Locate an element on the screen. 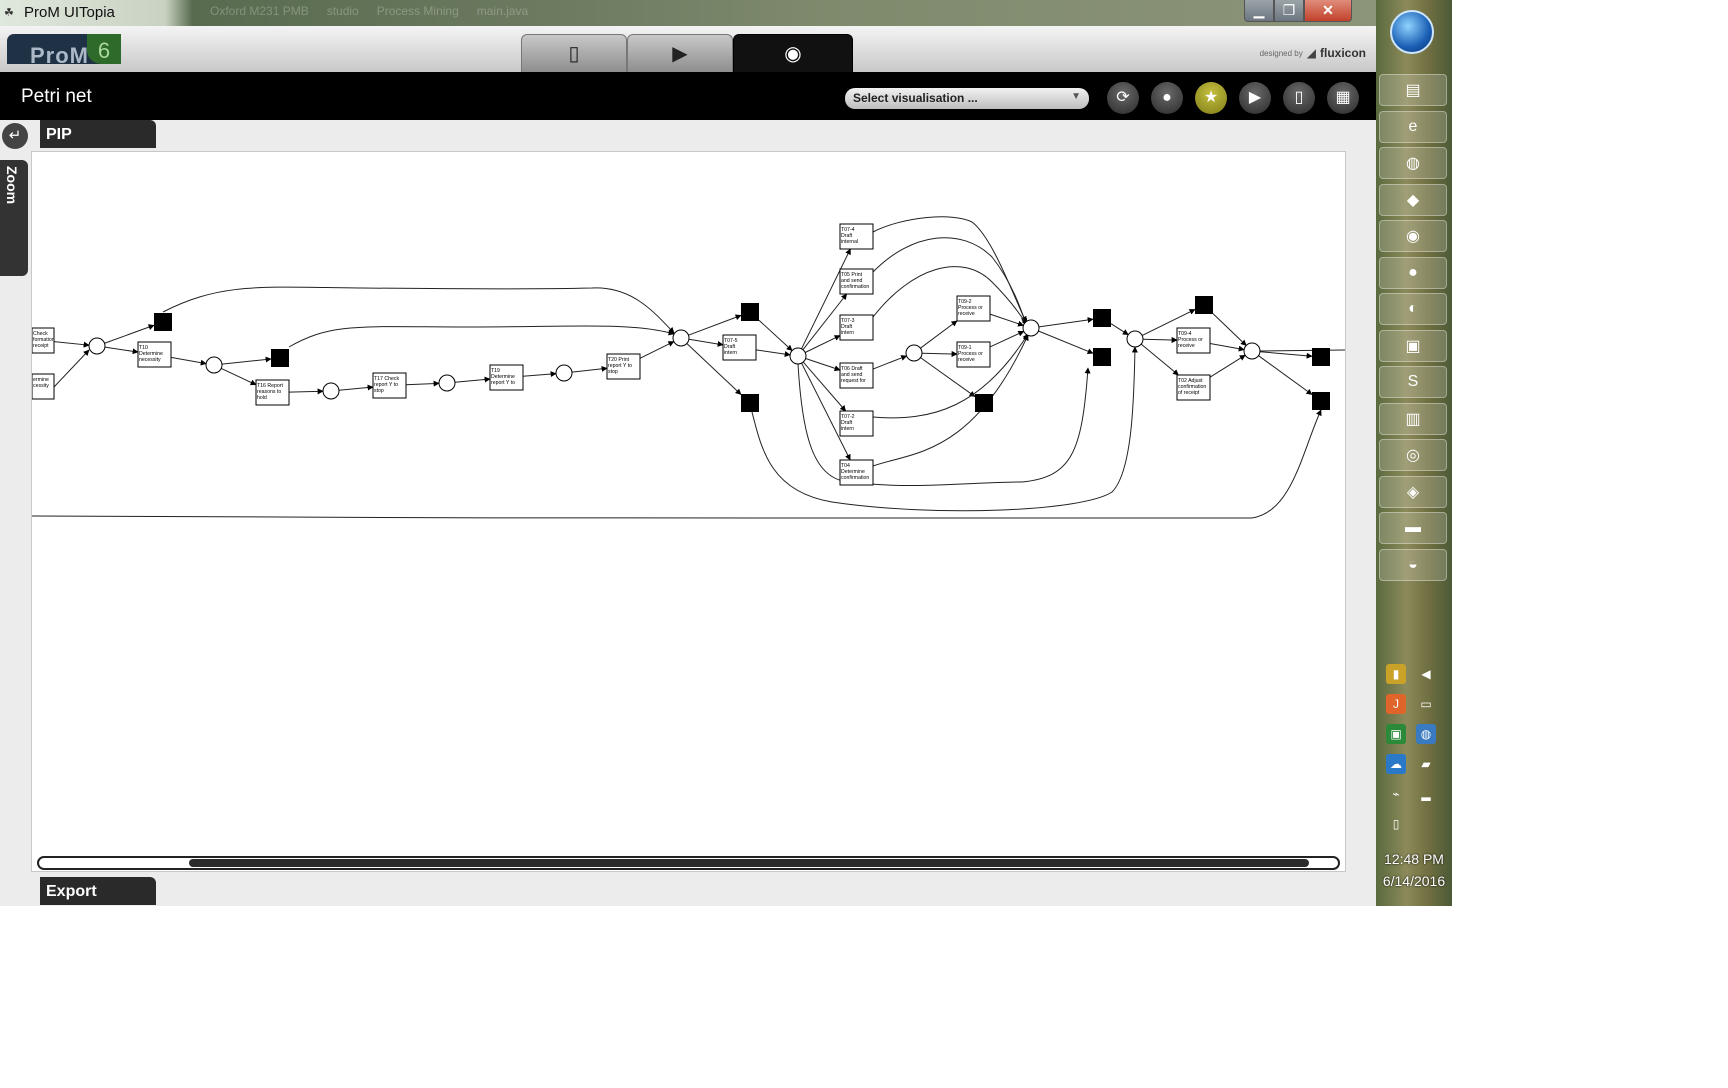  back-button: ↵ is located at coordinates (15, 136).